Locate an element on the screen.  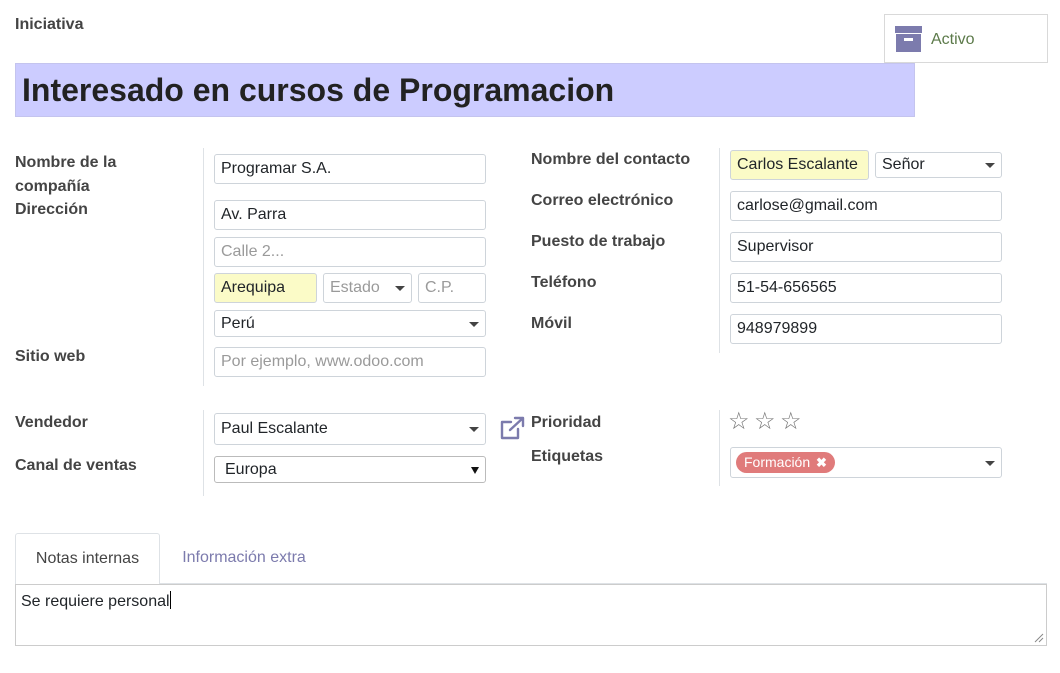
title-input: Interesado en cursos de Programacion is located at coordinates (465, 90).